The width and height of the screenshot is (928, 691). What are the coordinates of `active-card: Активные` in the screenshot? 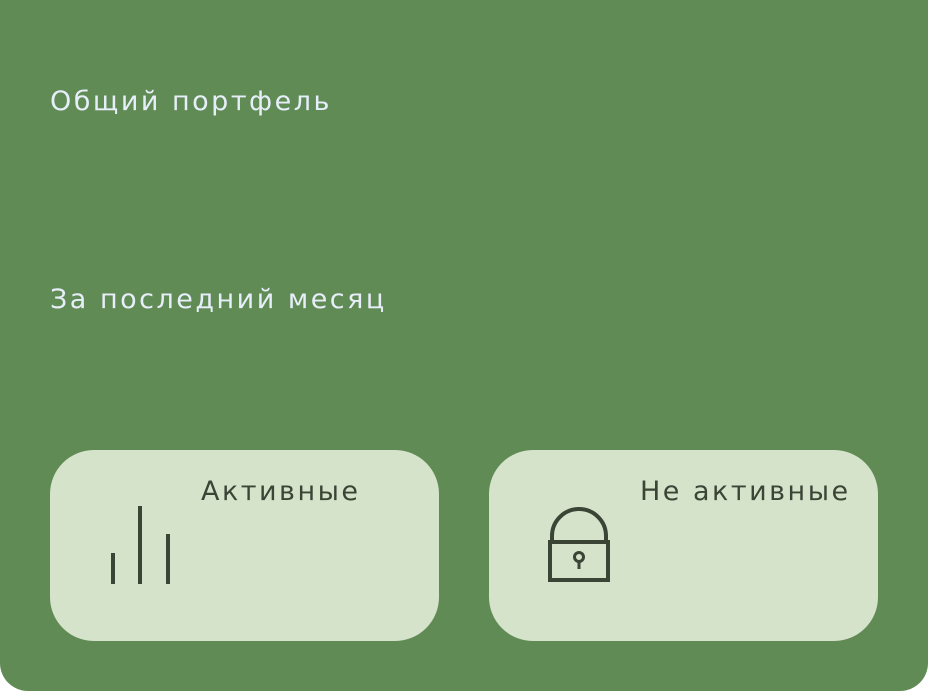 It's located at (244, 545).